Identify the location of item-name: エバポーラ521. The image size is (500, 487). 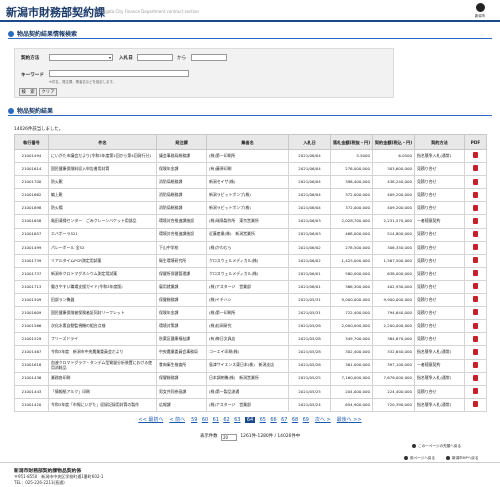
(102, 234).